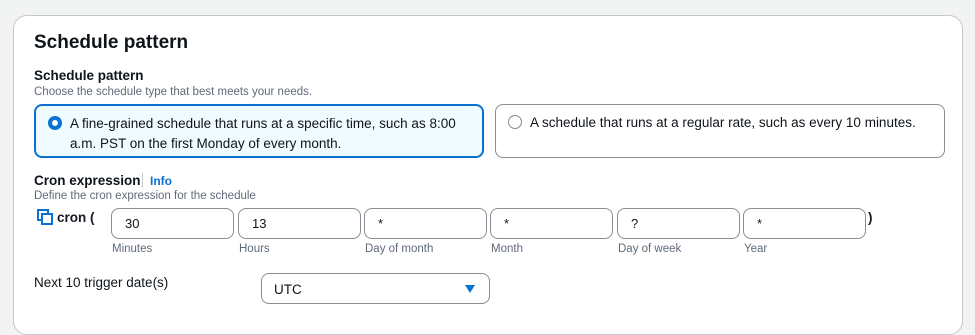 This screenshot has height=335, width=975. I want to click on year-label: Year, so click(756, 249).